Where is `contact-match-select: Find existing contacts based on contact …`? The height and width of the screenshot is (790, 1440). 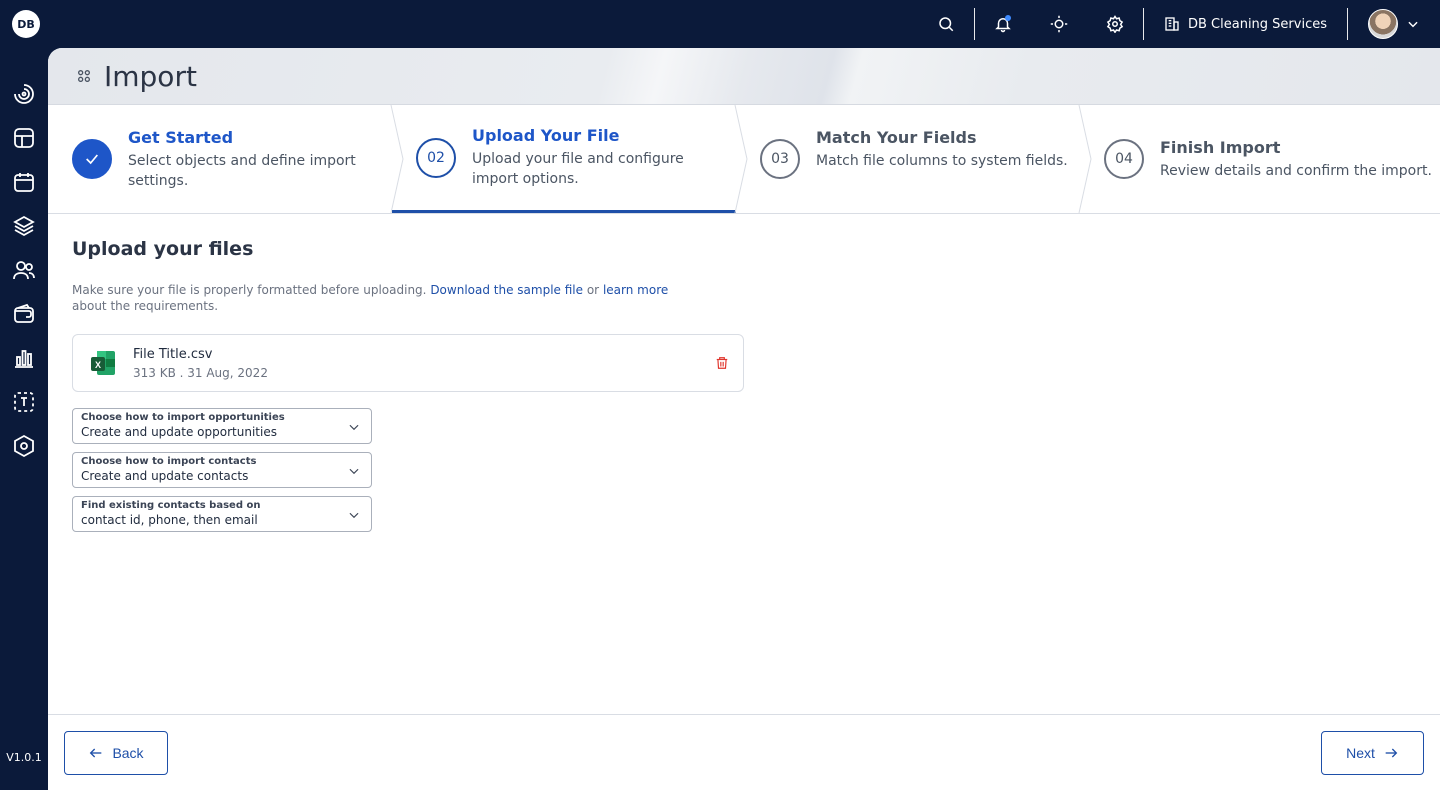 contact-match-select: Find existing contacts based on contact … is located at coordinates (222, 514).